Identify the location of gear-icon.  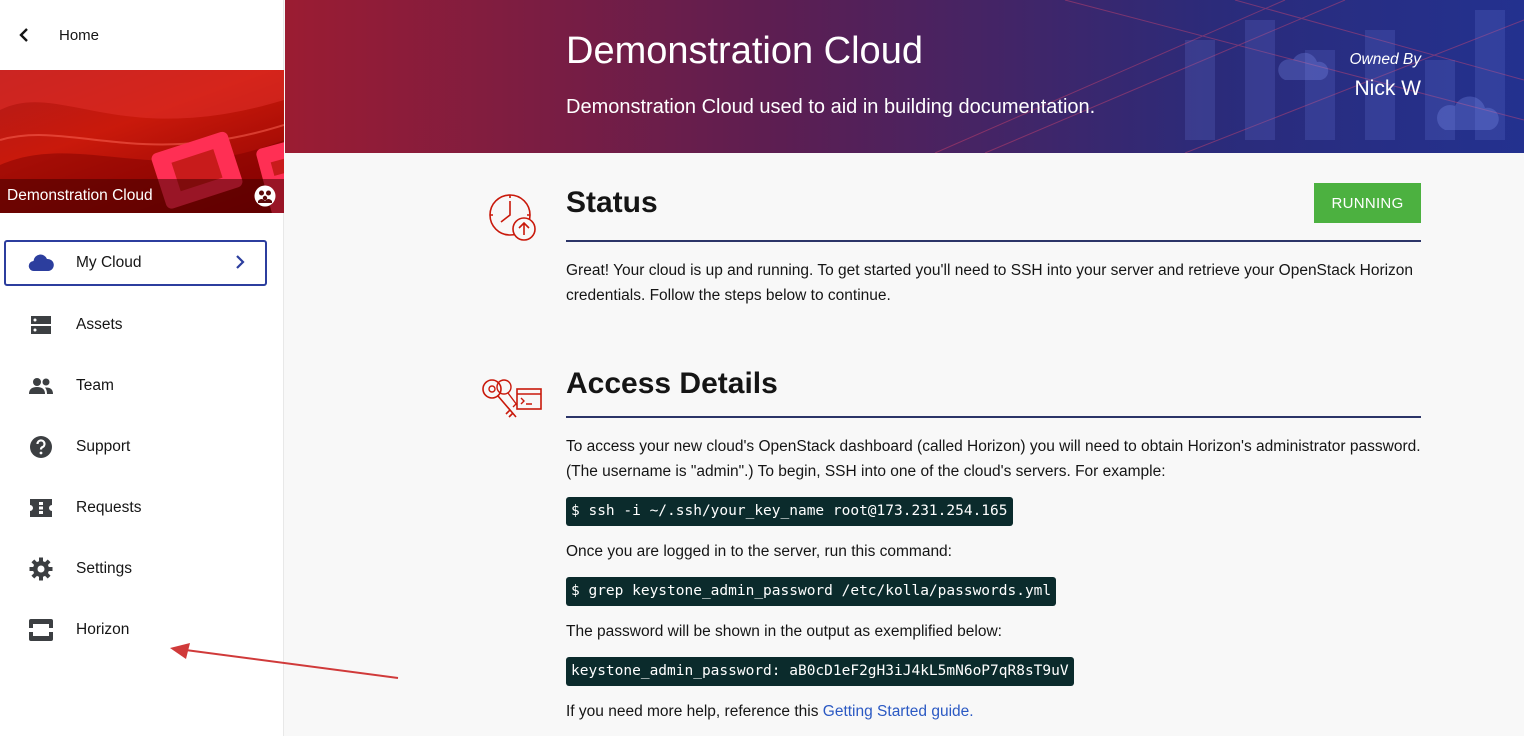
(41, 569).